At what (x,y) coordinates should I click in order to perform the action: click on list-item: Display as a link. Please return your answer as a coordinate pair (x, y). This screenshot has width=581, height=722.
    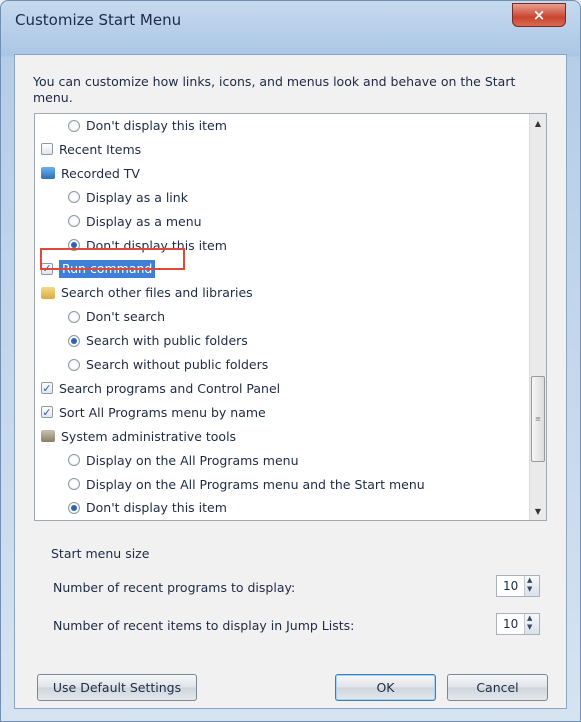
    Looking at the image, I should click on (128, 197).